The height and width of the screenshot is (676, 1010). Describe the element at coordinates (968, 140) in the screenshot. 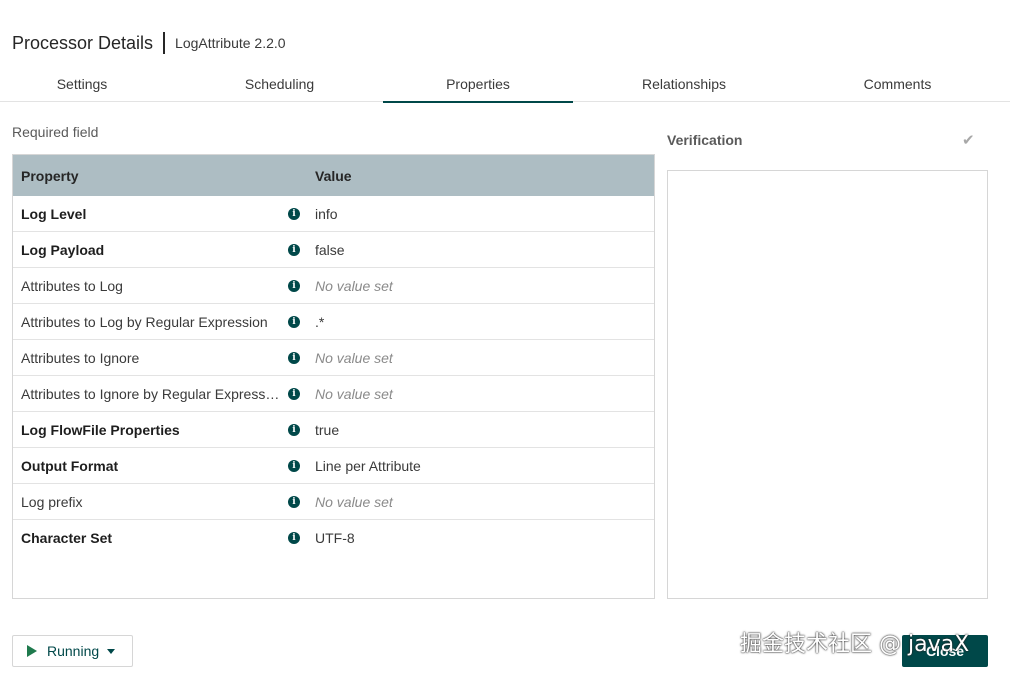

I see `check-icon: ✔` at that location.